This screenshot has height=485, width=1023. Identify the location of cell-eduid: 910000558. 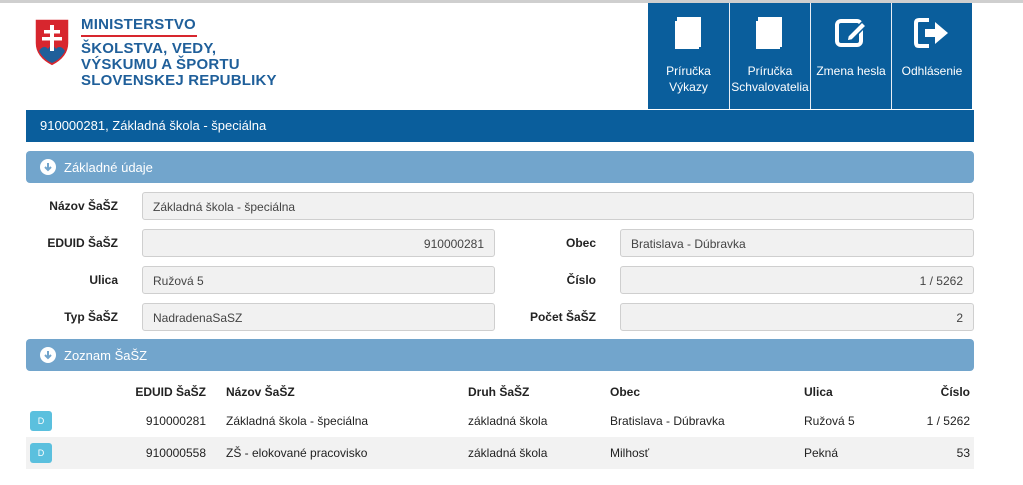
(175, 453).